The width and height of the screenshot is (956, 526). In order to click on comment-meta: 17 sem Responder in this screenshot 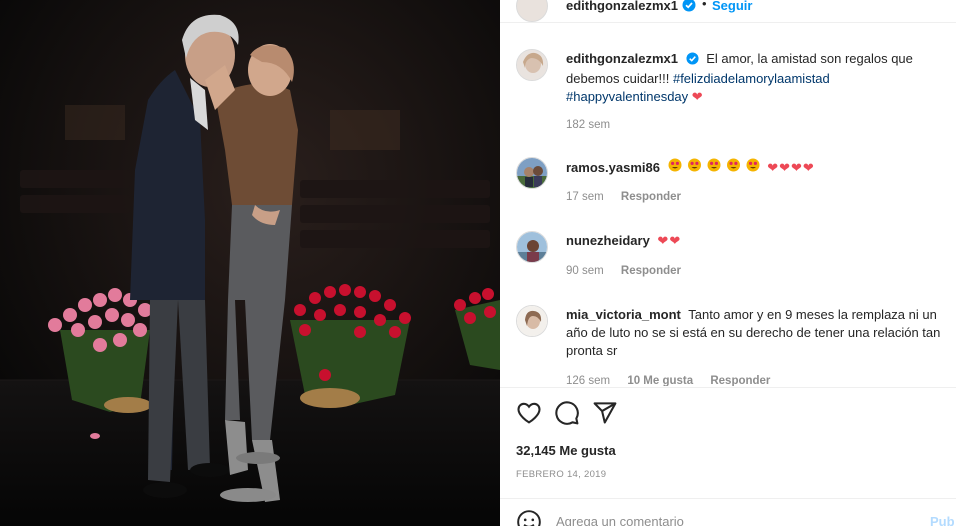, I will do `click(630, 197)`.